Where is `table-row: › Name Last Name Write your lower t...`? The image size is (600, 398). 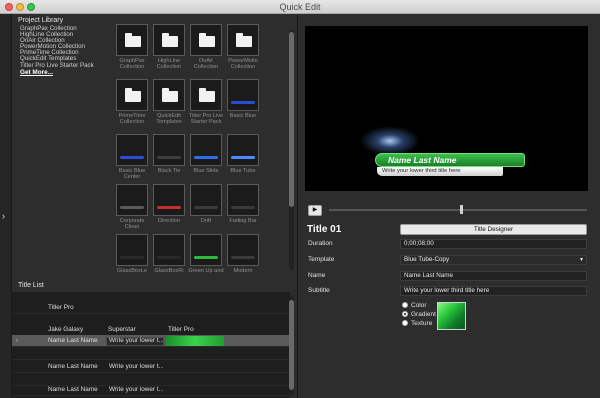 table-row: › Name Last Name Write your lower t... is located at coordinates (151, 341).